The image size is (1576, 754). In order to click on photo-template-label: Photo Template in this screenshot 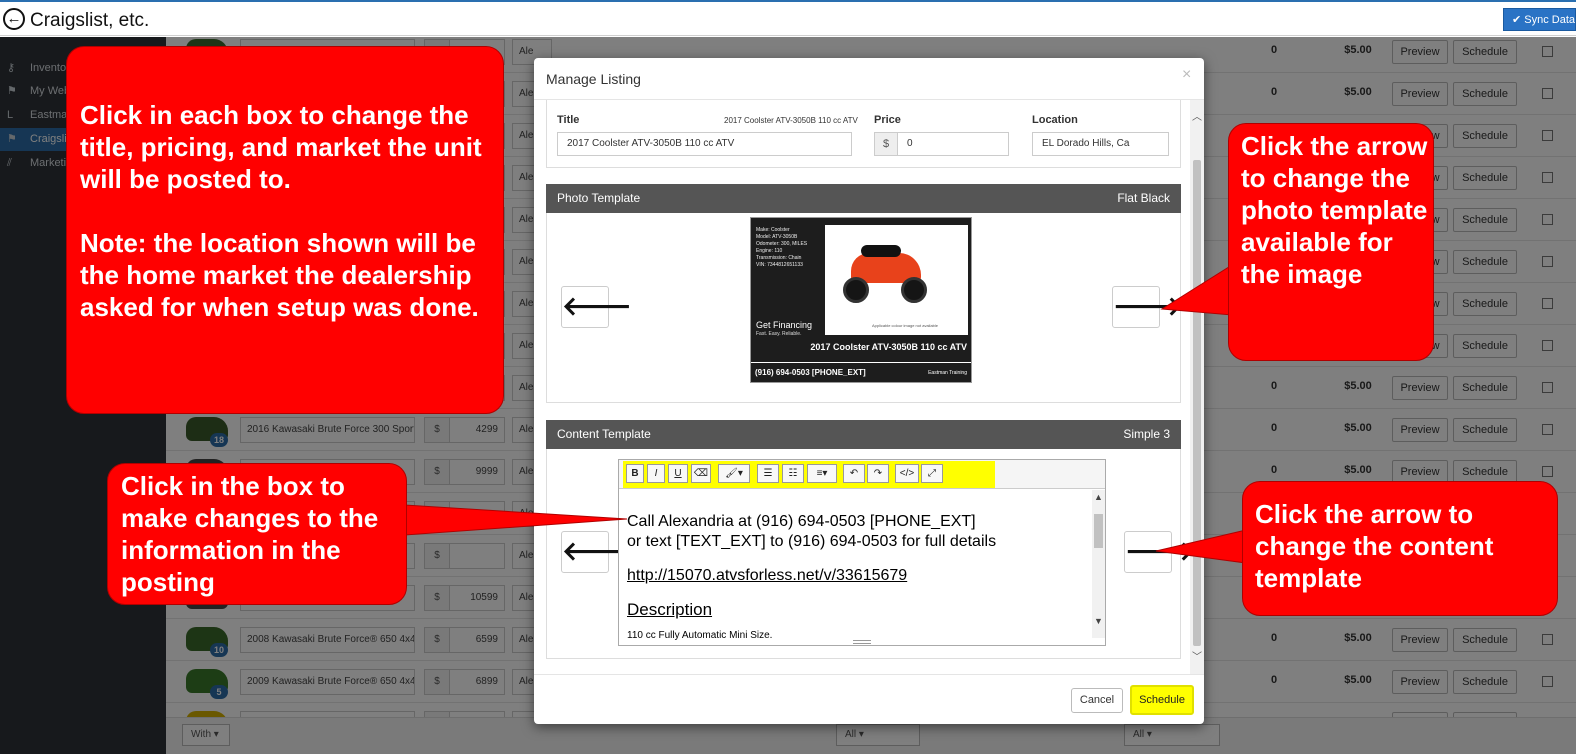, I will do `click(599, 198)`.